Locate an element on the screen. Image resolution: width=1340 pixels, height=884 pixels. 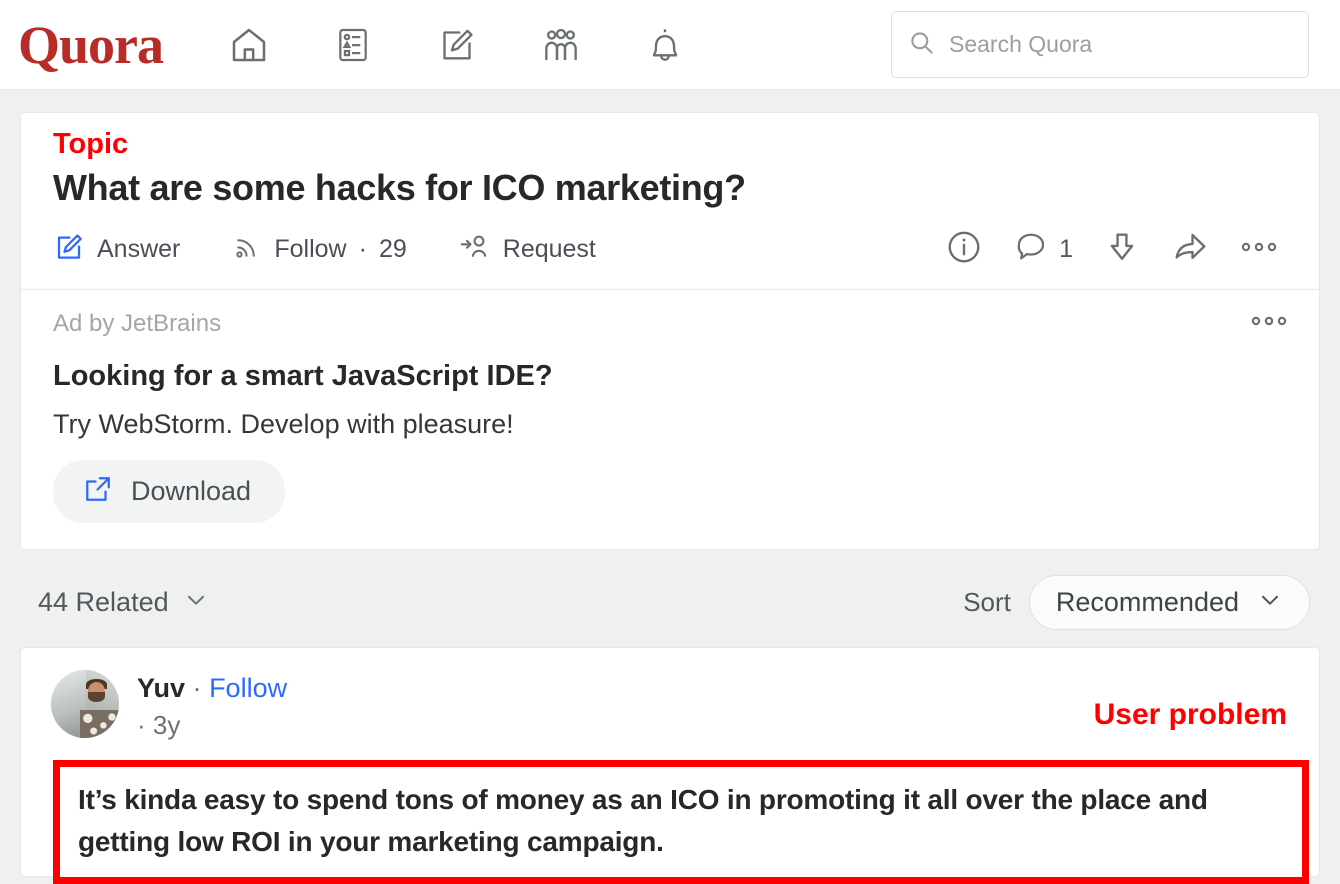
nav-write-button is located at coordinates (457, 45).